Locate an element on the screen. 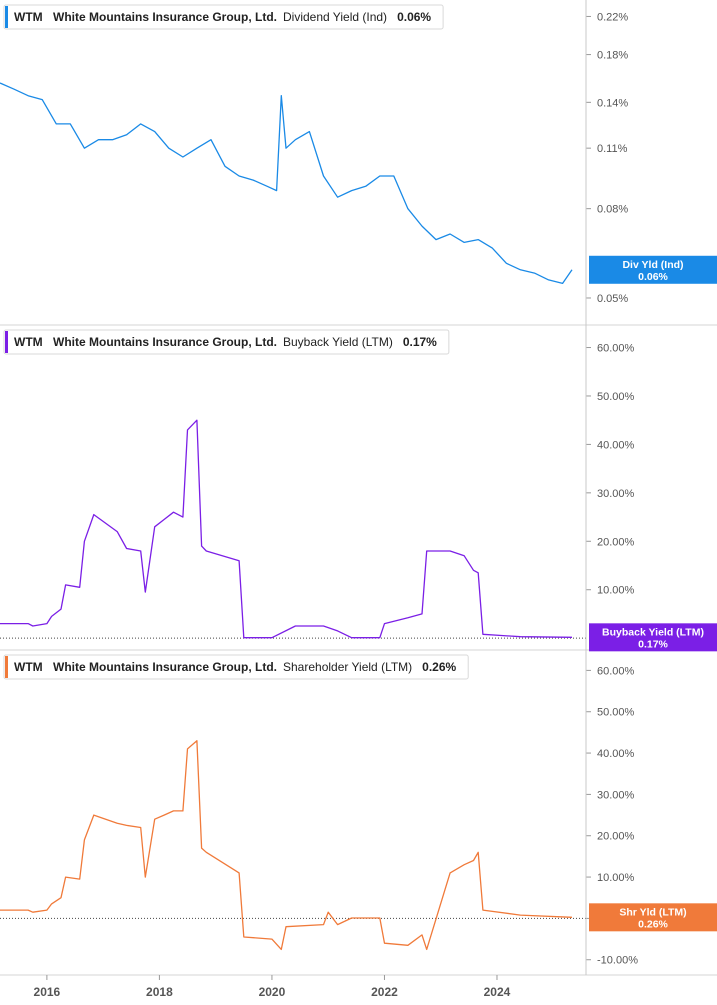 Image resolution: width=717 pixels, height=1005 pixels. x-axis: 2016 2018 2020 2022 2024 is located at coordinates (272, 987).